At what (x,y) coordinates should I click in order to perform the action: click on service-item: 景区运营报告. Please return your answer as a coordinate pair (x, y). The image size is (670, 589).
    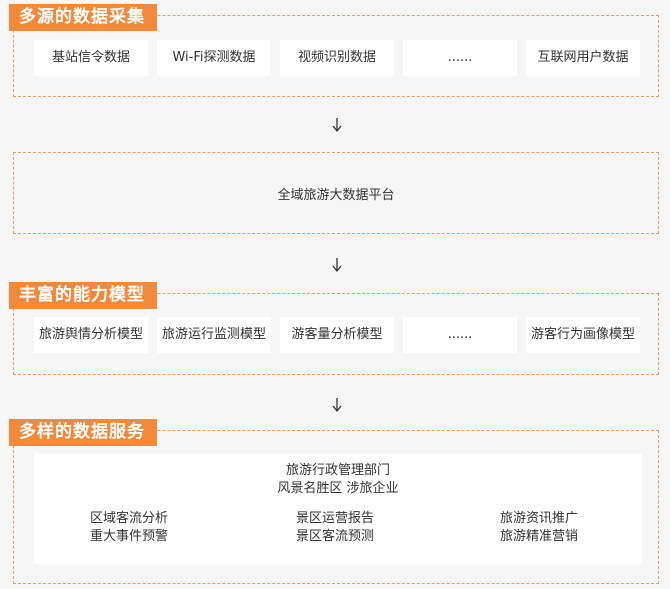
    Looking at the image, I should click on (334, 518).